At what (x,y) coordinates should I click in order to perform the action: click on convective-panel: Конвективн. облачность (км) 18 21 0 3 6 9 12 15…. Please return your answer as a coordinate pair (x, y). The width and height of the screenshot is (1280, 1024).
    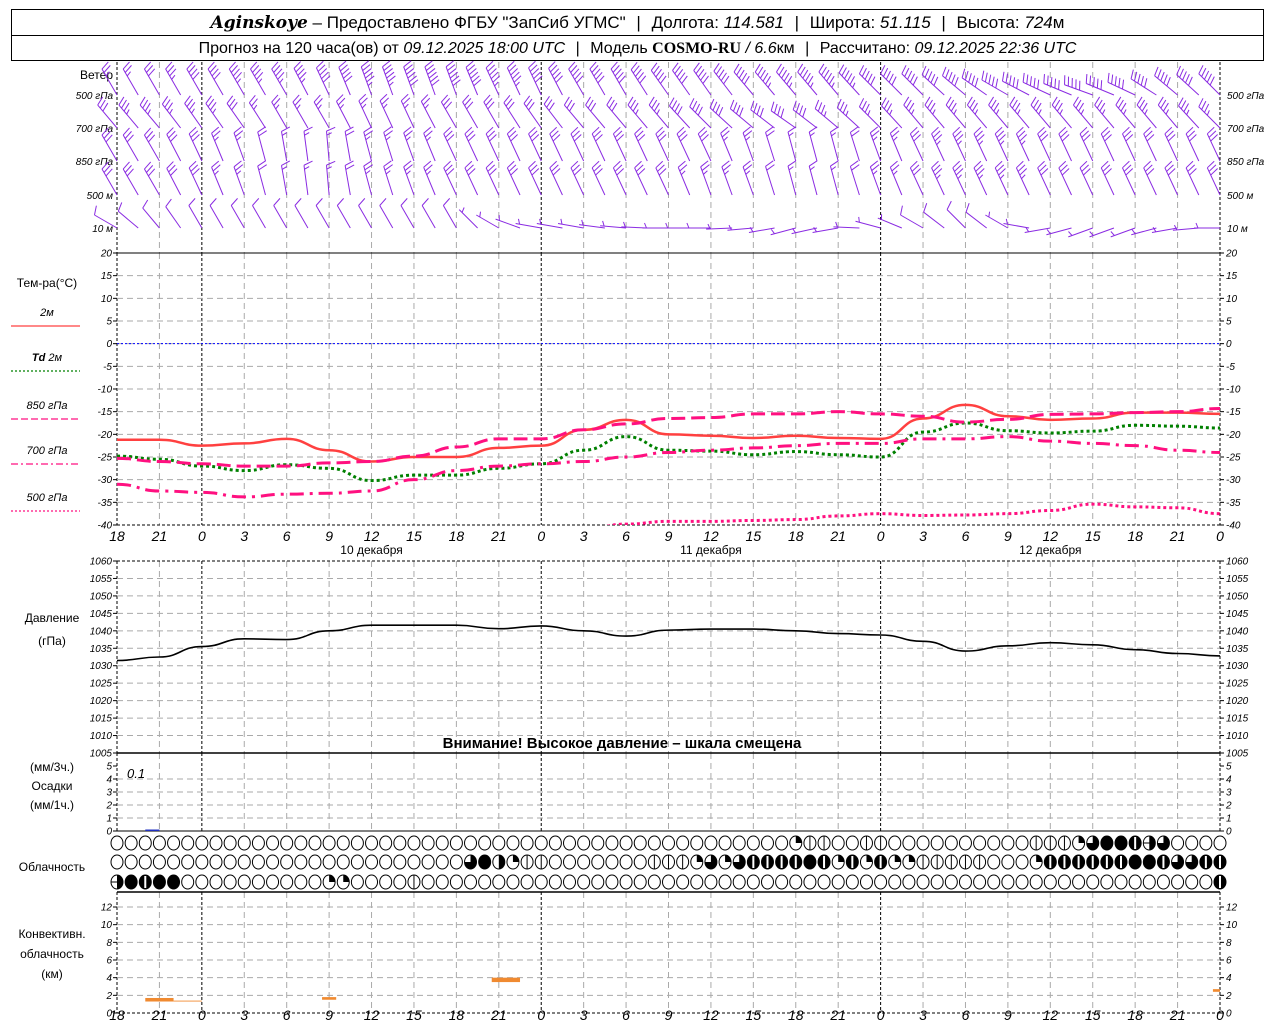
    Looking at the image, I should click on (627, 963).